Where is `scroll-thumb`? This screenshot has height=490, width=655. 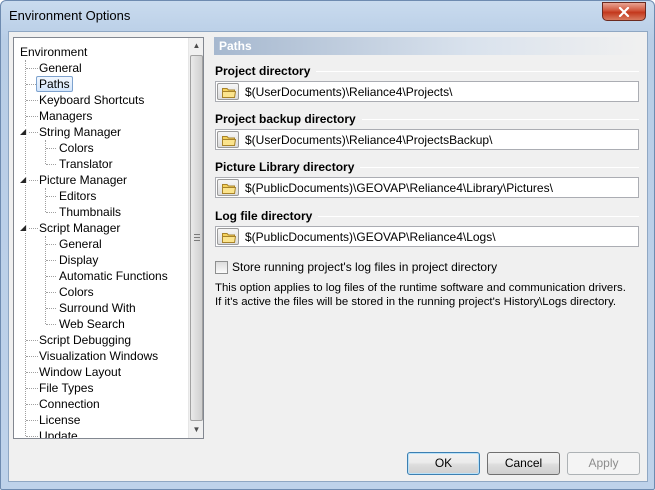
scroll-thumb is located at coordinates (196, 238).